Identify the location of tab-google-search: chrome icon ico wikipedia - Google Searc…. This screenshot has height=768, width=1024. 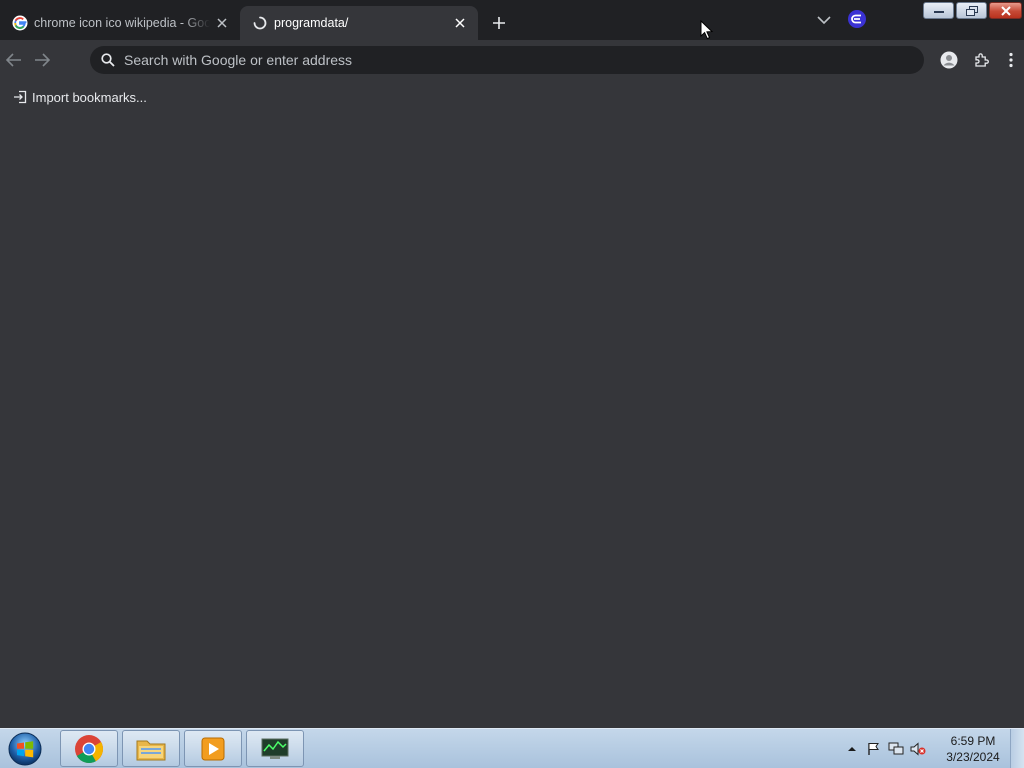
(120, 23).